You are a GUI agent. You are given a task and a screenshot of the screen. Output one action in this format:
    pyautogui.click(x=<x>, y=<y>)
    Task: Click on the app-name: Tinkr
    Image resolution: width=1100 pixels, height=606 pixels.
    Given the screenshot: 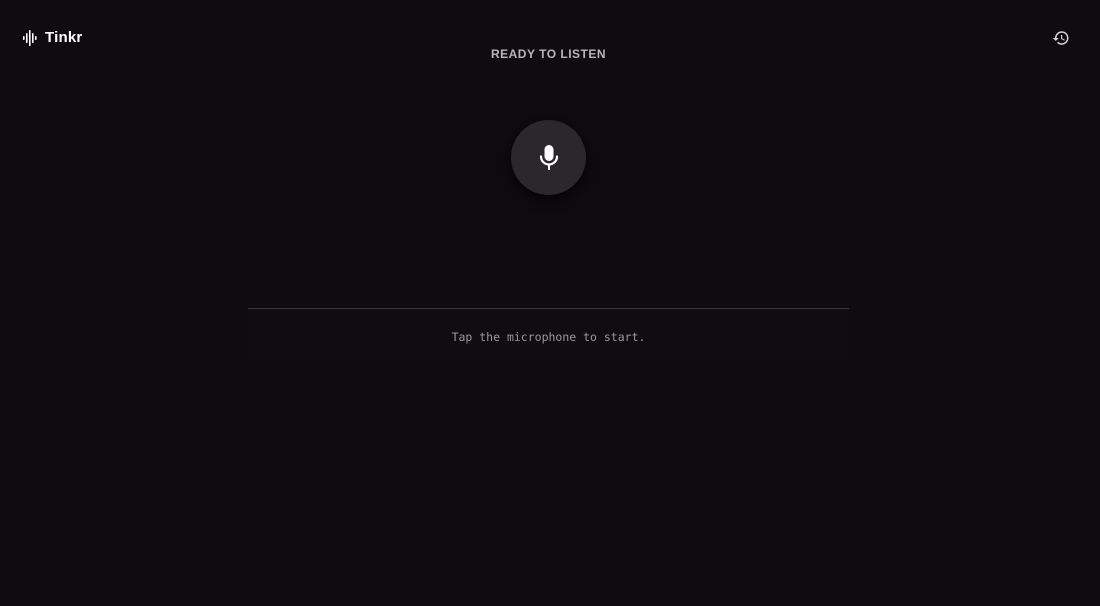 What is the action you would take?
    pyautogui.click(x=64, y=37)
    